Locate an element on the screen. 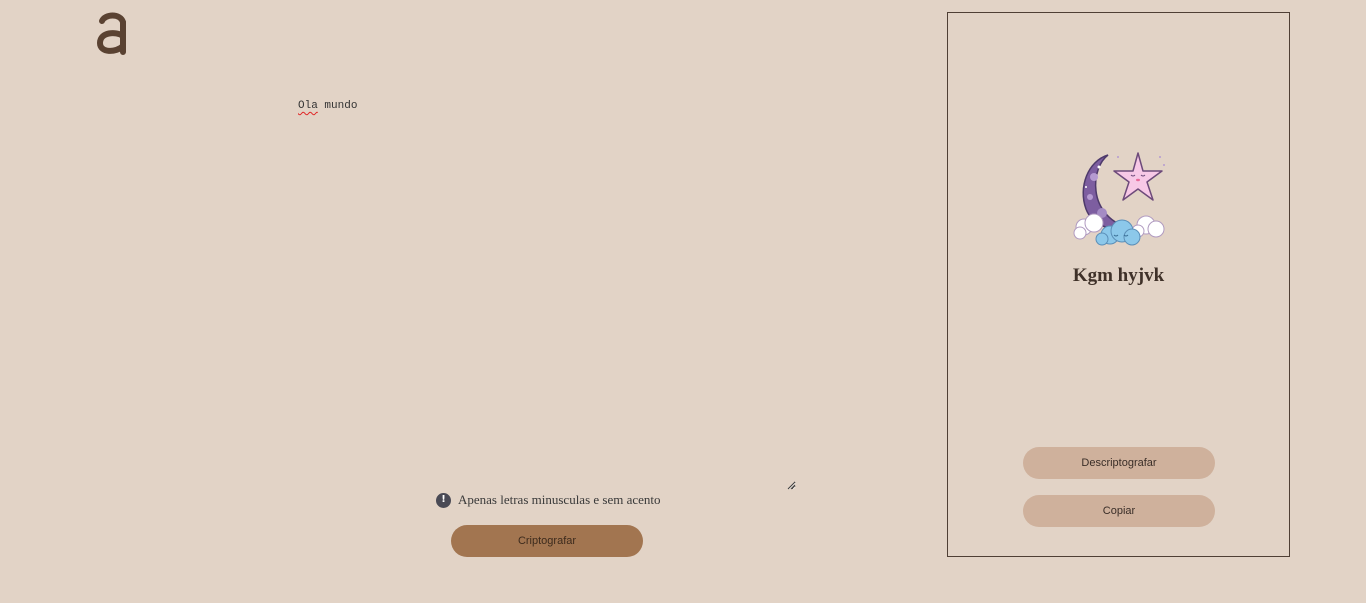  hint-text: Apenas letras minusculas e sem acento is located at coordinates (559, 499).